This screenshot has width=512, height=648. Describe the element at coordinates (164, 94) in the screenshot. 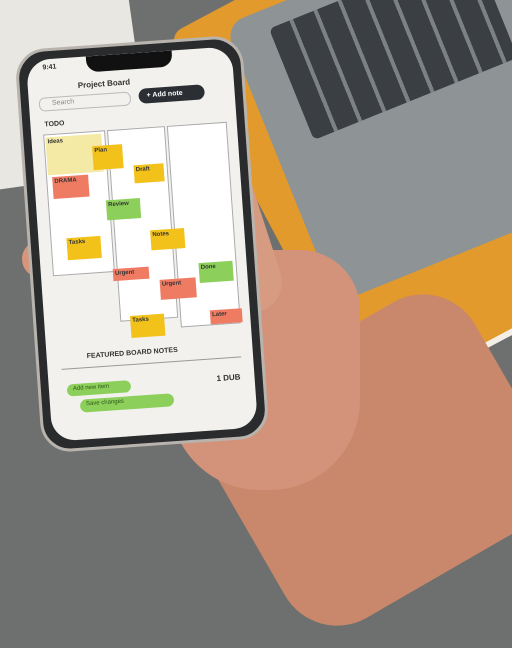

I see `add-note-label: + Add note` at that location.